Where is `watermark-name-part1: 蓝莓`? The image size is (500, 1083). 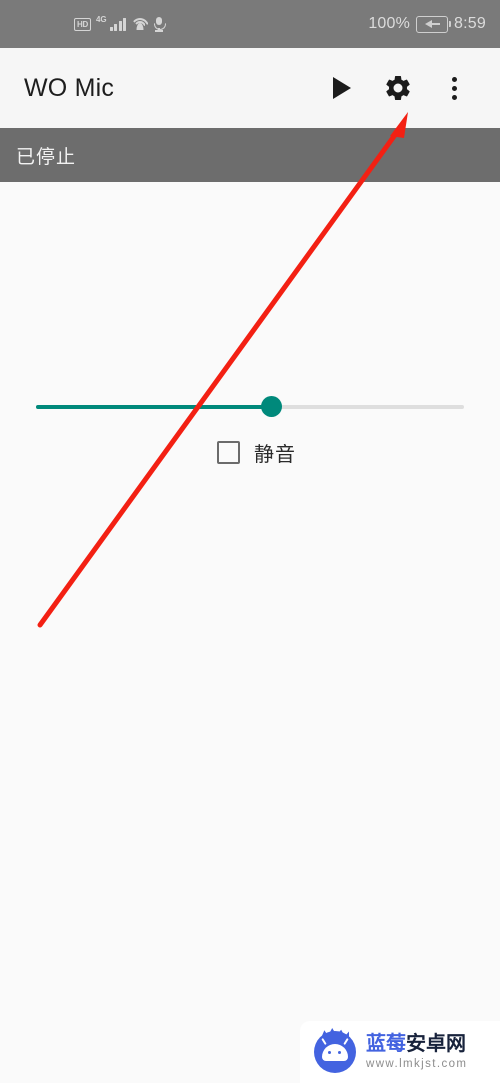 watermark-name-part1: 蓝莓 is located at coordinates (386, 1043).